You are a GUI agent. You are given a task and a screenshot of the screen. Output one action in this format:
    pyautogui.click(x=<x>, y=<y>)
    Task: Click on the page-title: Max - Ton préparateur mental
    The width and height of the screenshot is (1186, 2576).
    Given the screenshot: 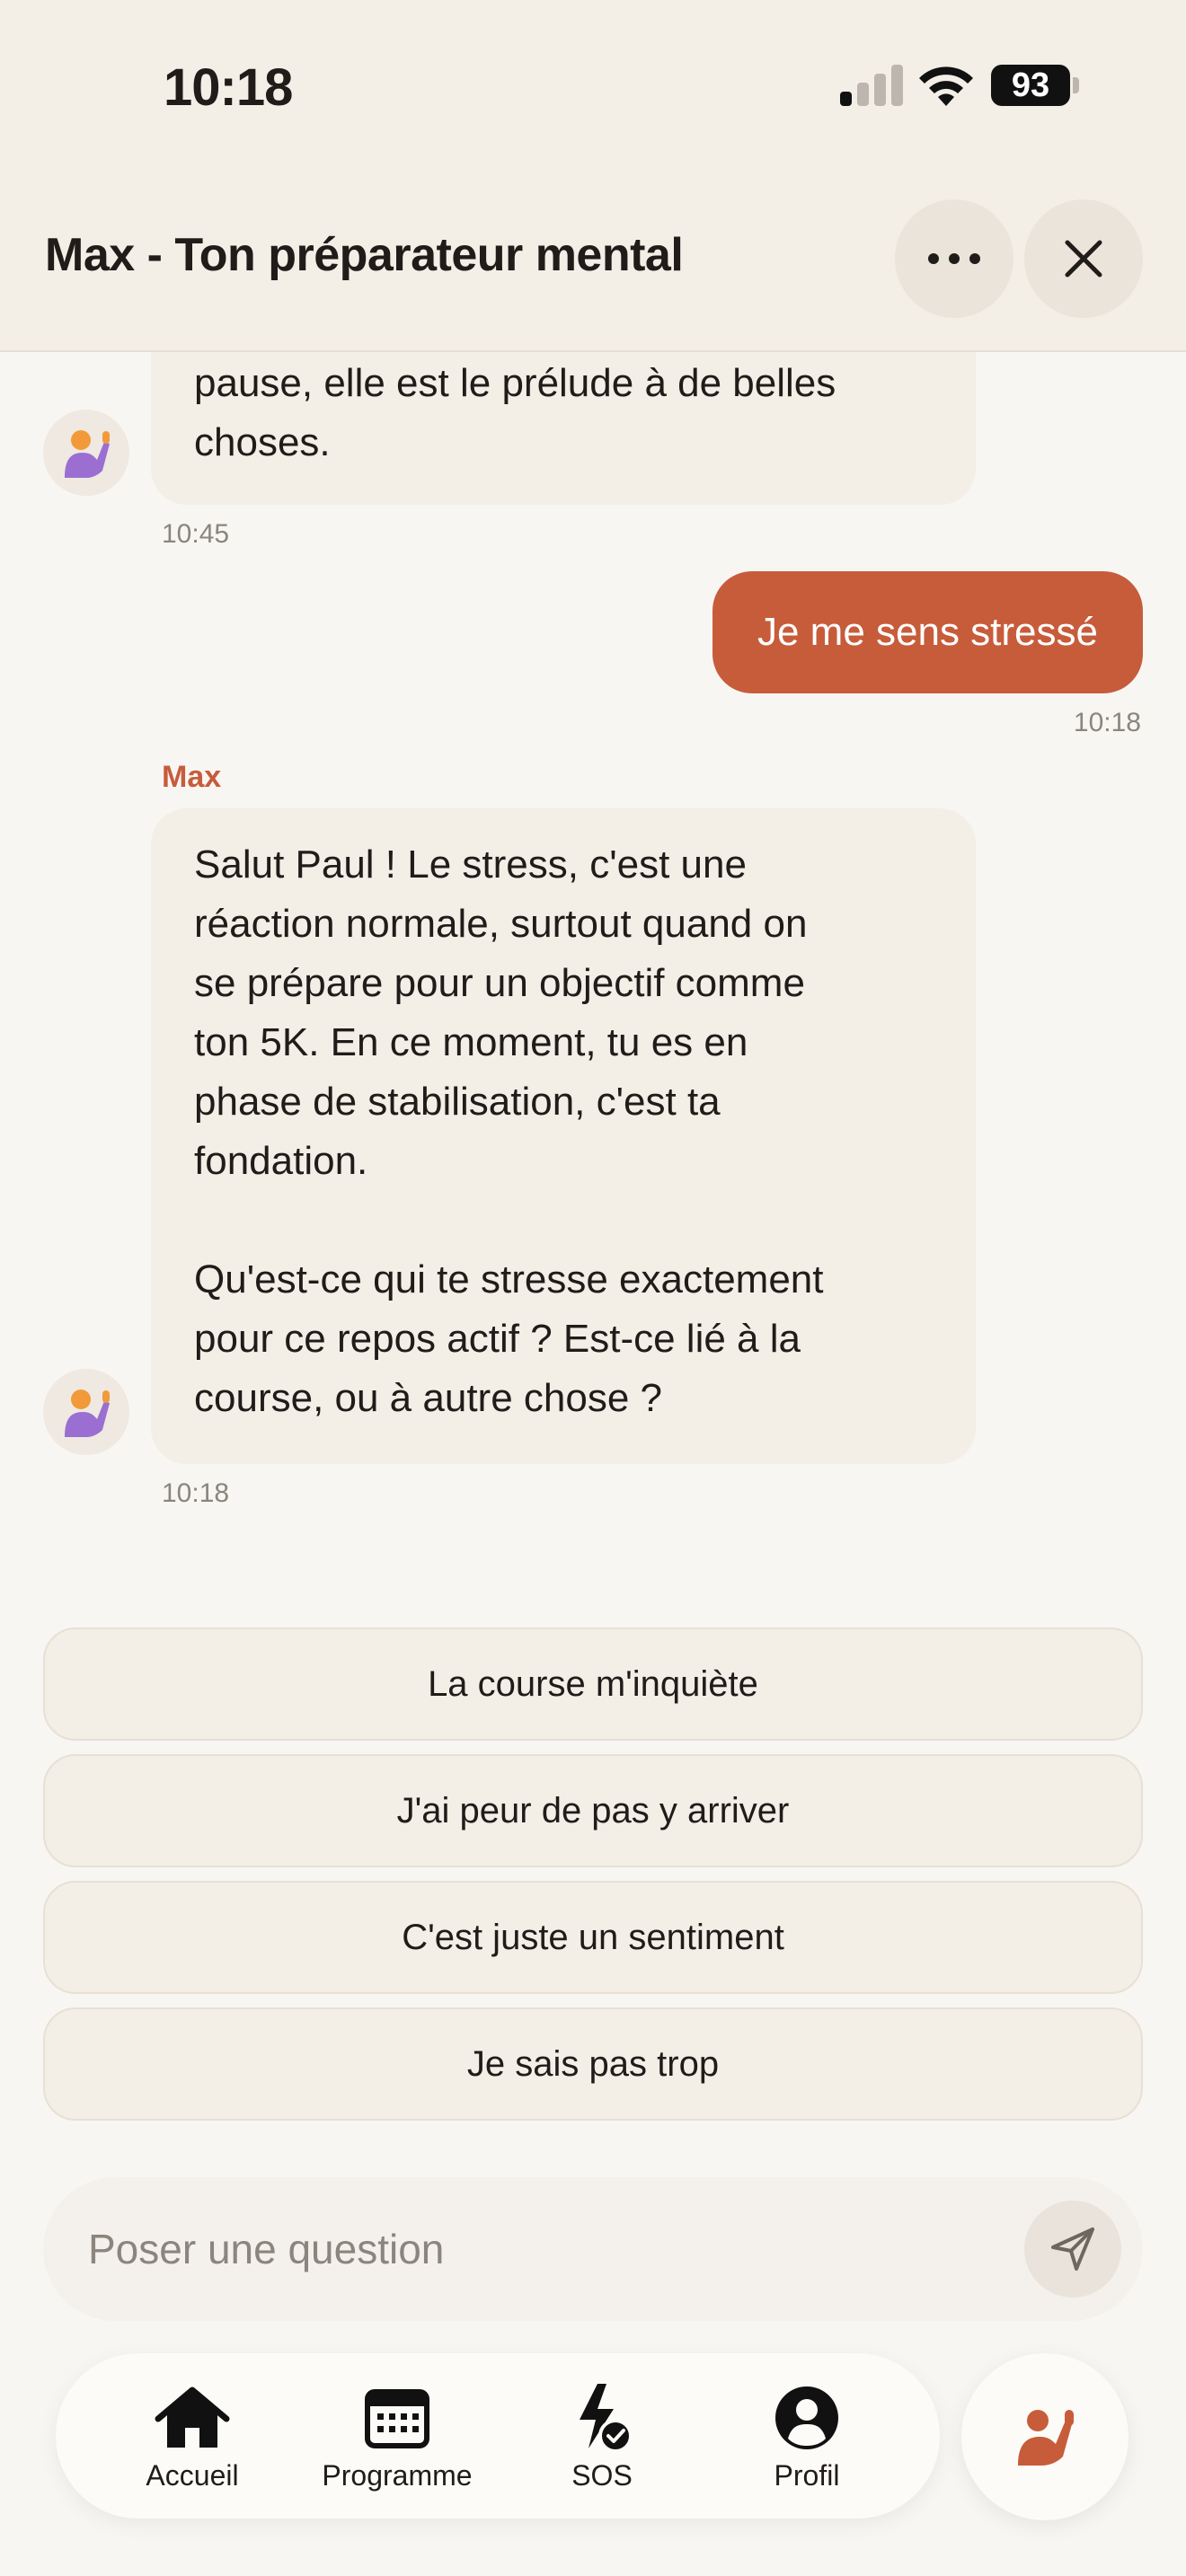 What is the action you would take?
    pyautogui.click(x=364, y=255)
    